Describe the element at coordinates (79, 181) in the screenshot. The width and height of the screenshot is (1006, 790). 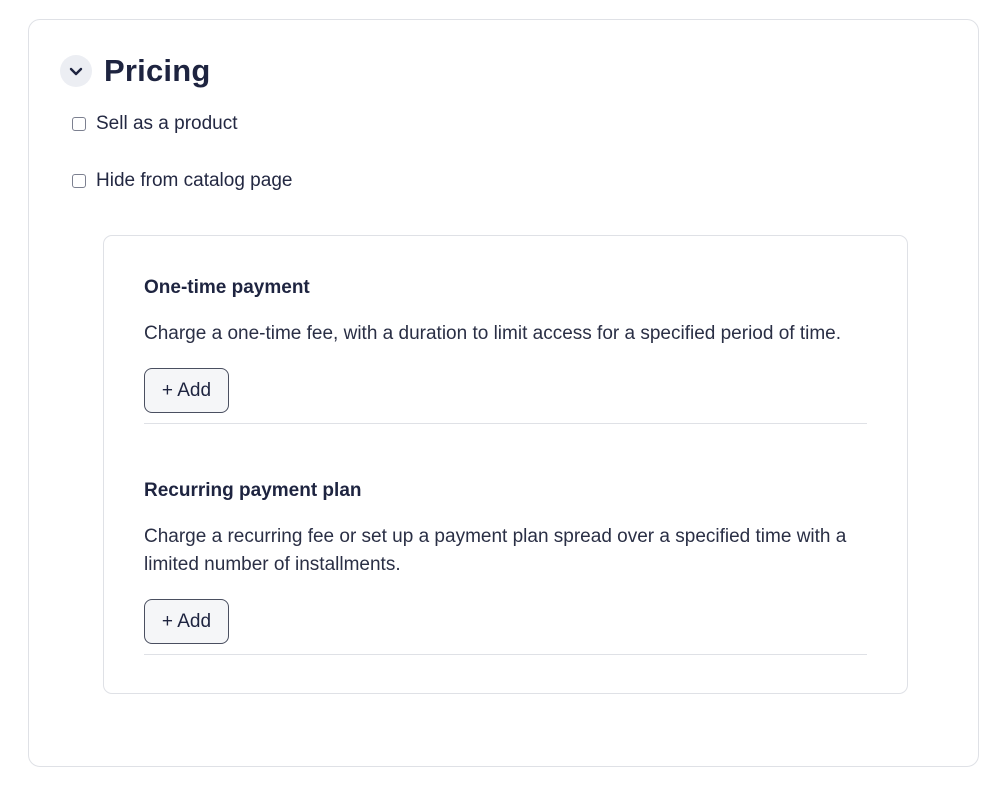
I see `hide-from-catalog-checkbox` at that location.